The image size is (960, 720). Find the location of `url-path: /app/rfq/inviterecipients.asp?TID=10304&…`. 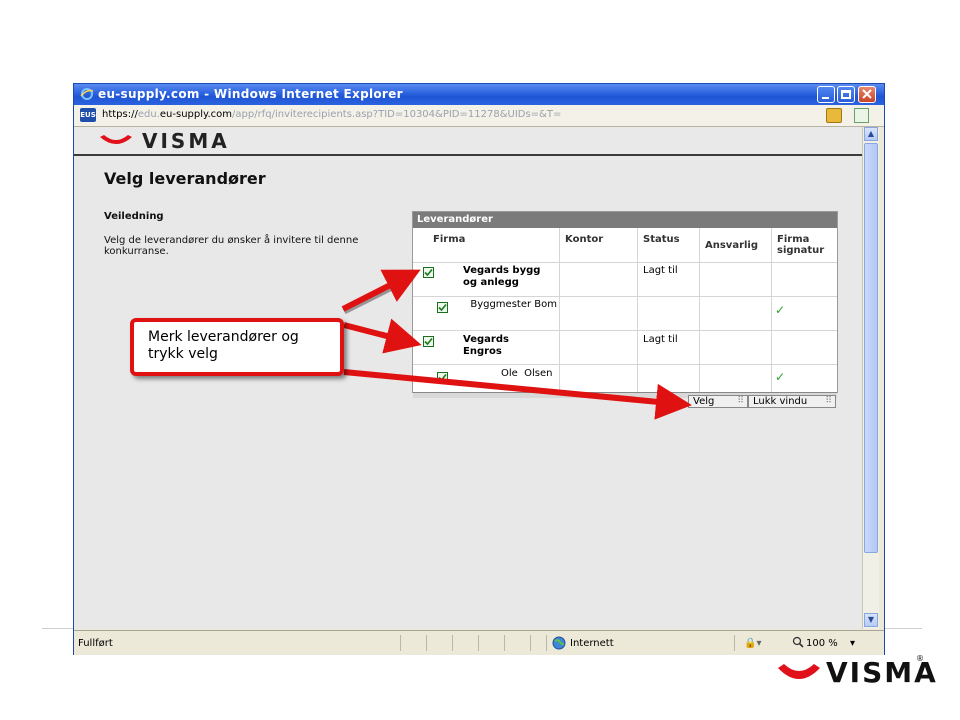

url-path: /app/rfq/inviterecipients.asp?TID=10304&… is located at coordinates (397, 114).